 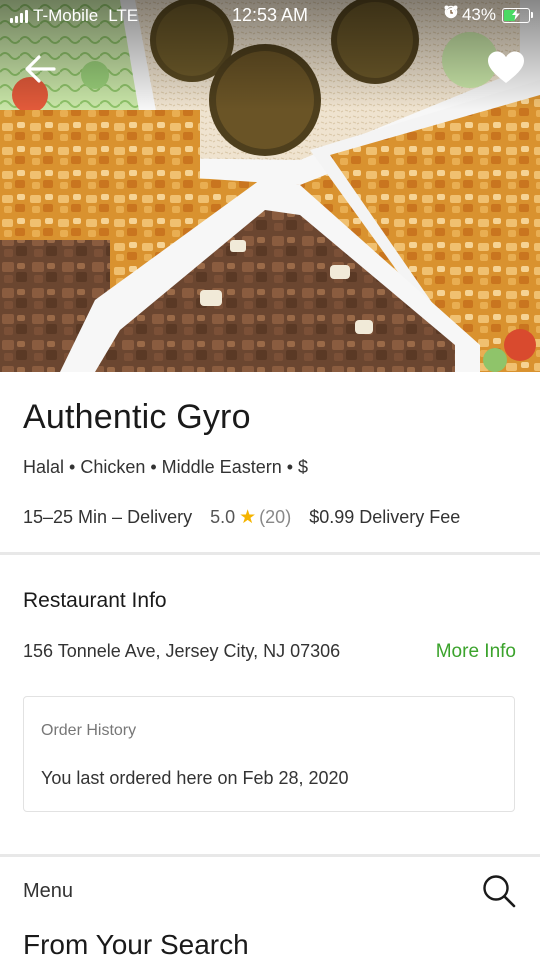 I want to click on back-button, so click(x=41, y=69).